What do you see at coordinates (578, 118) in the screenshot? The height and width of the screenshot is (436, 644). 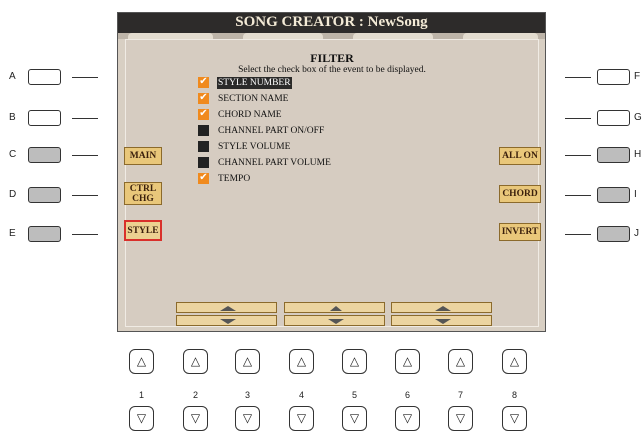 I see `side-line-g` at bounding box center [578, 118].